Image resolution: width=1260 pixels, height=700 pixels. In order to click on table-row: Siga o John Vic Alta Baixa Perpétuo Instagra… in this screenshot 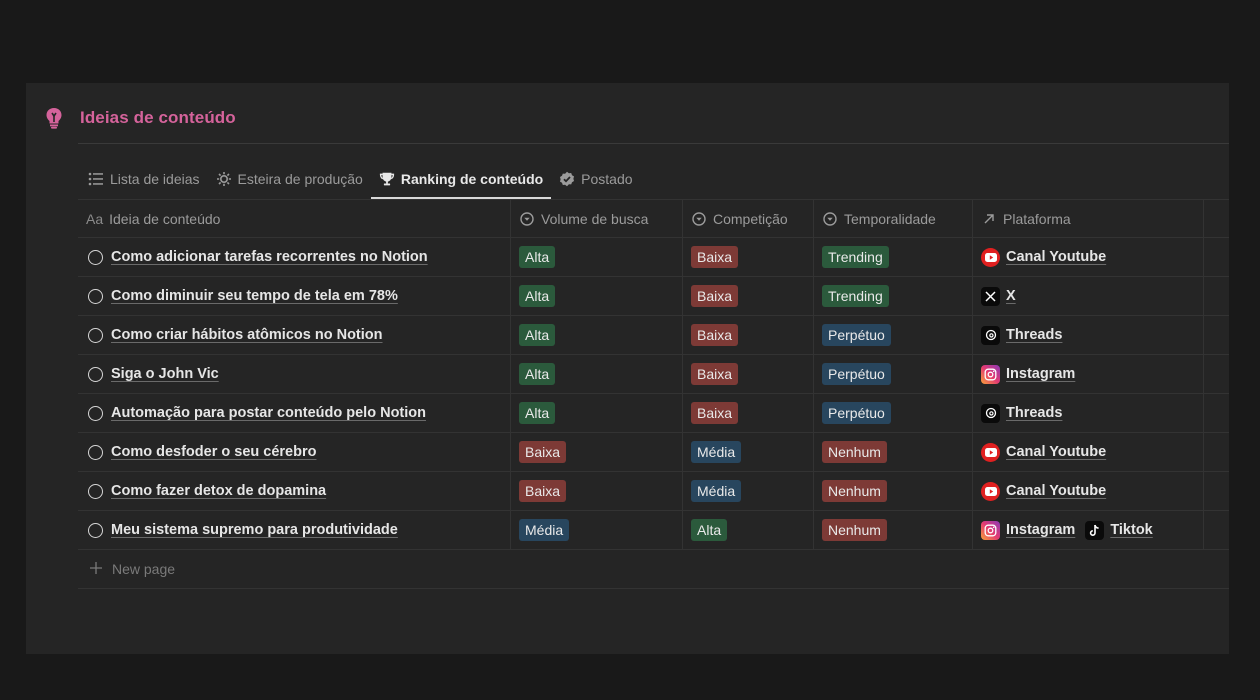, I will do `click(653, 374)`.